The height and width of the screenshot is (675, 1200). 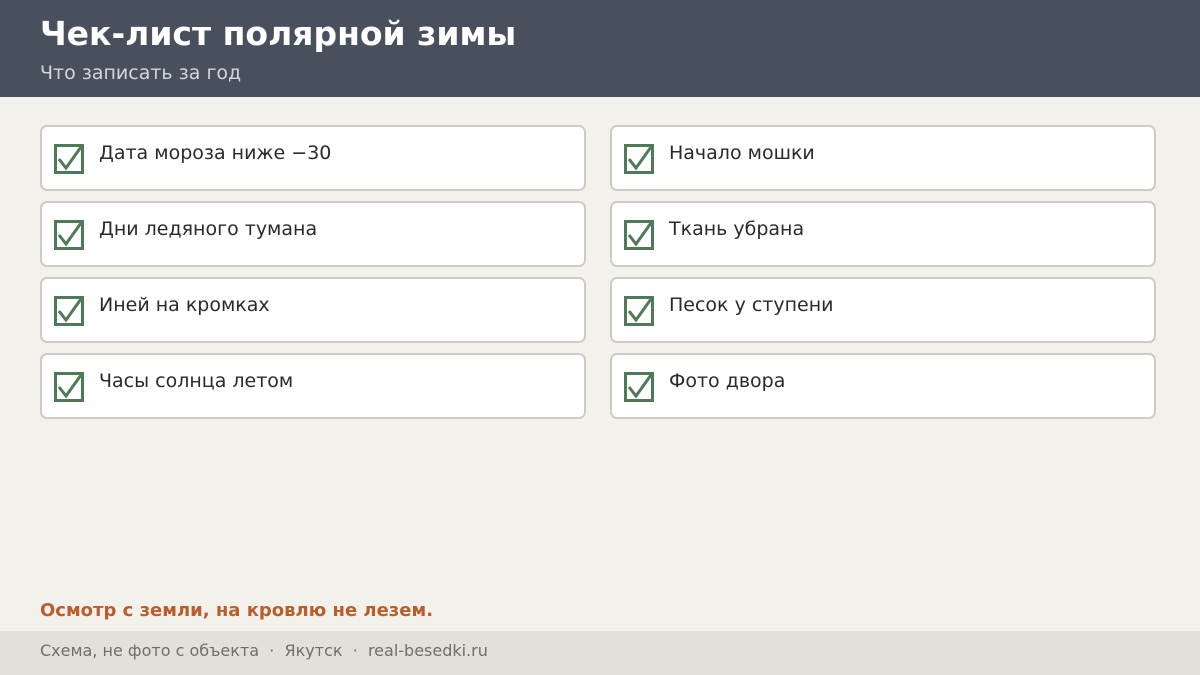 I want to click on checklist-item: Дата мороза ниже −30, so click(x=313, y=158).